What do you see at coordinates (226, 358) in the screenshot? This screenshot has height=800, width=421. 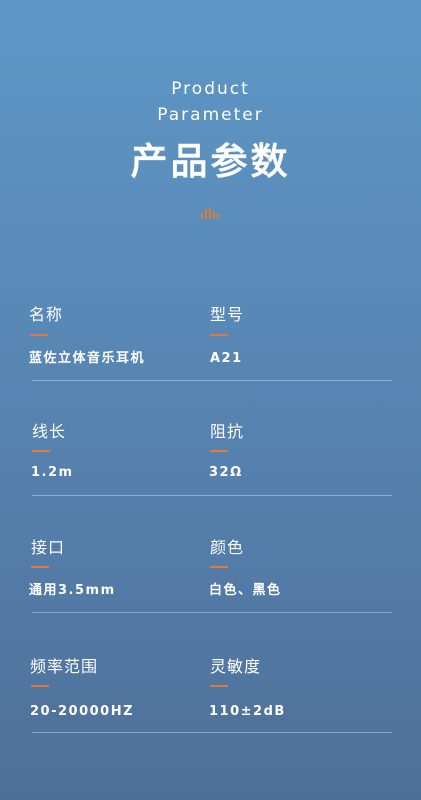 I see `param-value-model: A21` at bounding box center [226, 358].